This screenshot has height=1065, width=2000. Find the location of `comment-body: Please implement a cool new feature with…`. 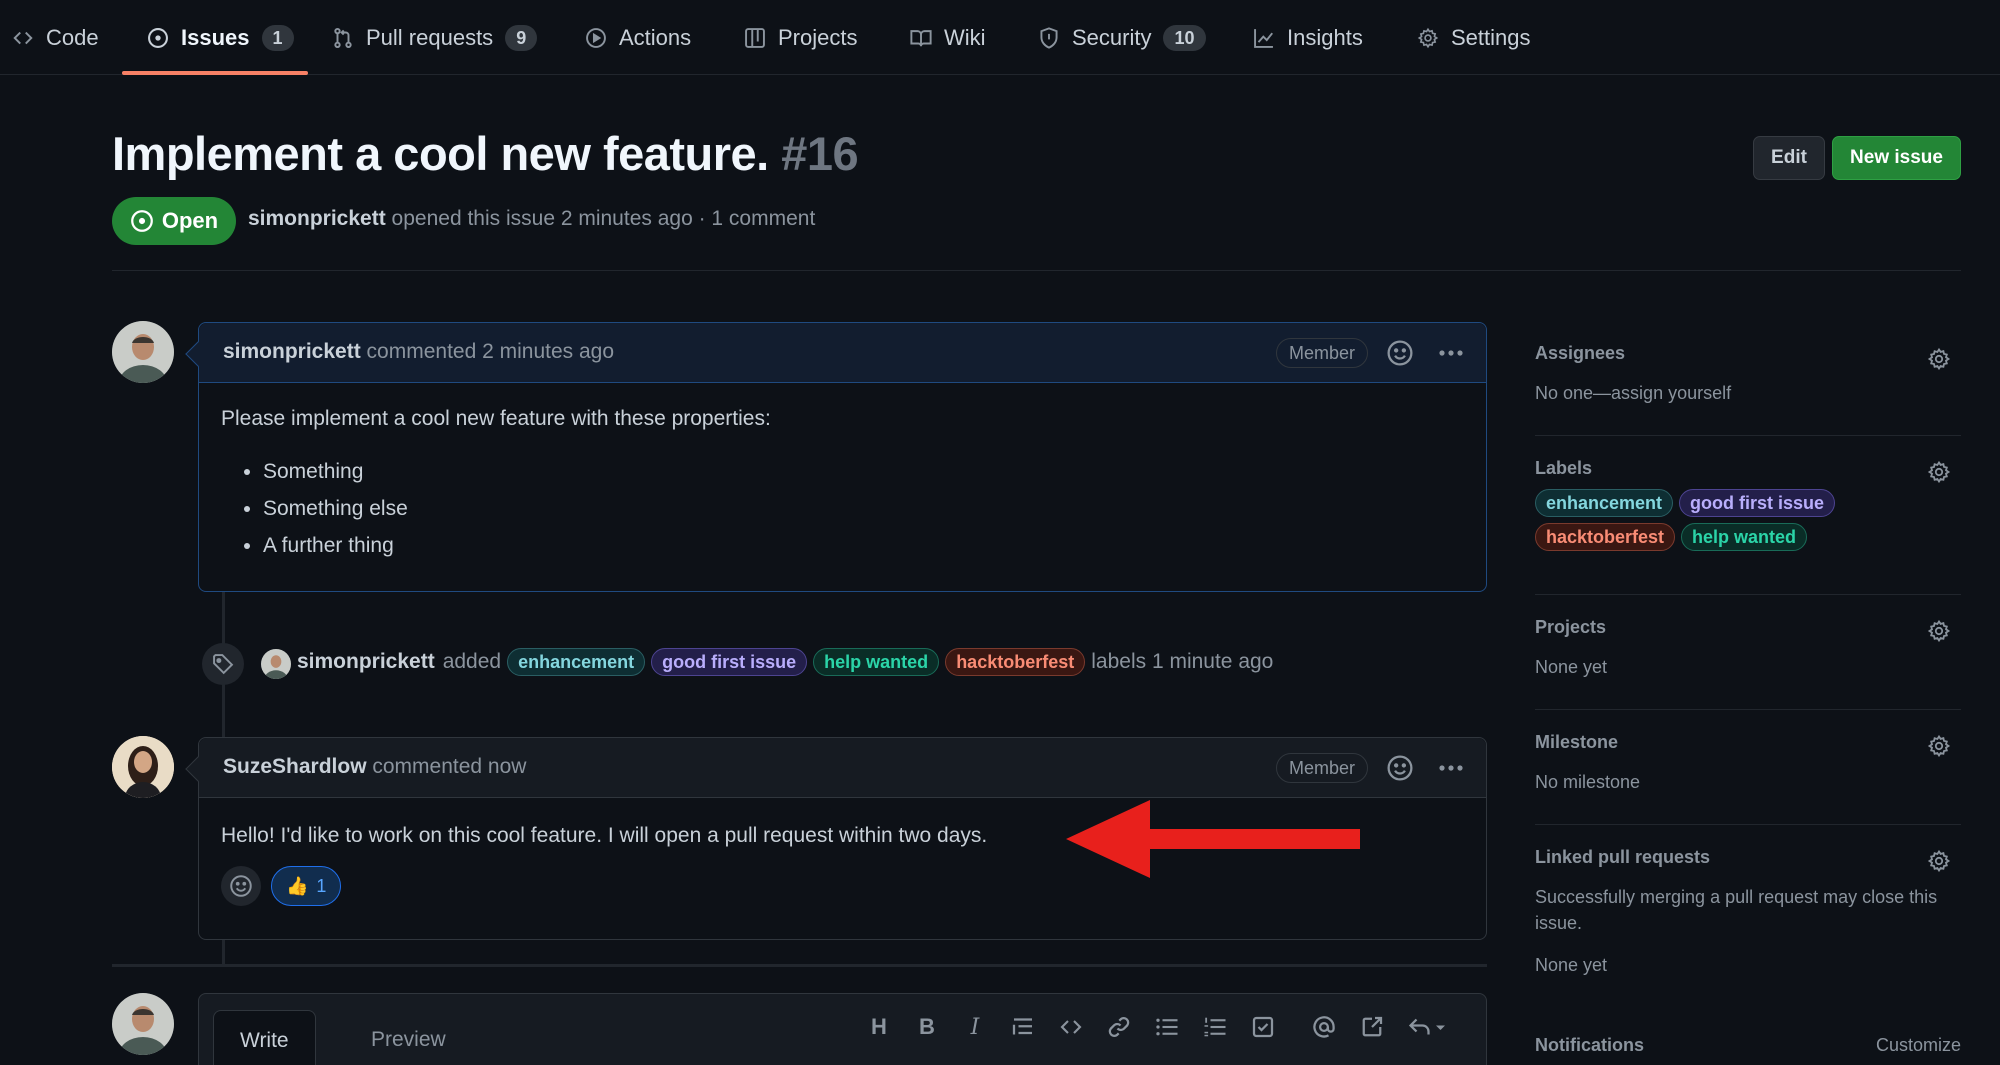

comment-body: Please implement a cool new feature with… is located at coordinates (842, 483).